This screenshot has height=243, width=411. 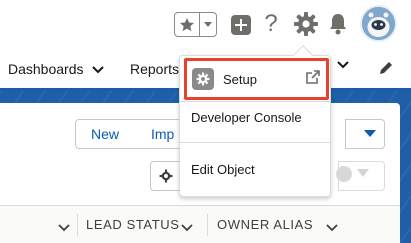 I want to click on nav-item-dashboards: Dashboards, so click(x=56, y=69).